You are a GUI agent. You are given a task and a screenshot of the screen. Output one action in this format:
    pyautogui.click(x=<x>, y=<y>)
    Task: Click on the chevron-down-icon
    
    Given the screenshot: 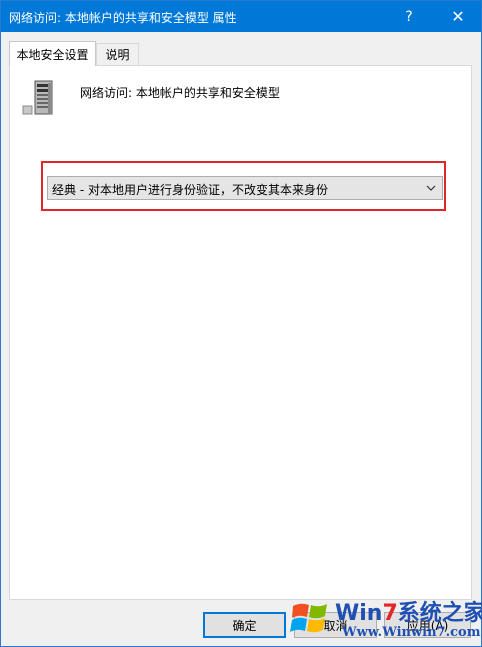 What is the action you would take?
    pyautogui.click(x=431, y=188)
    